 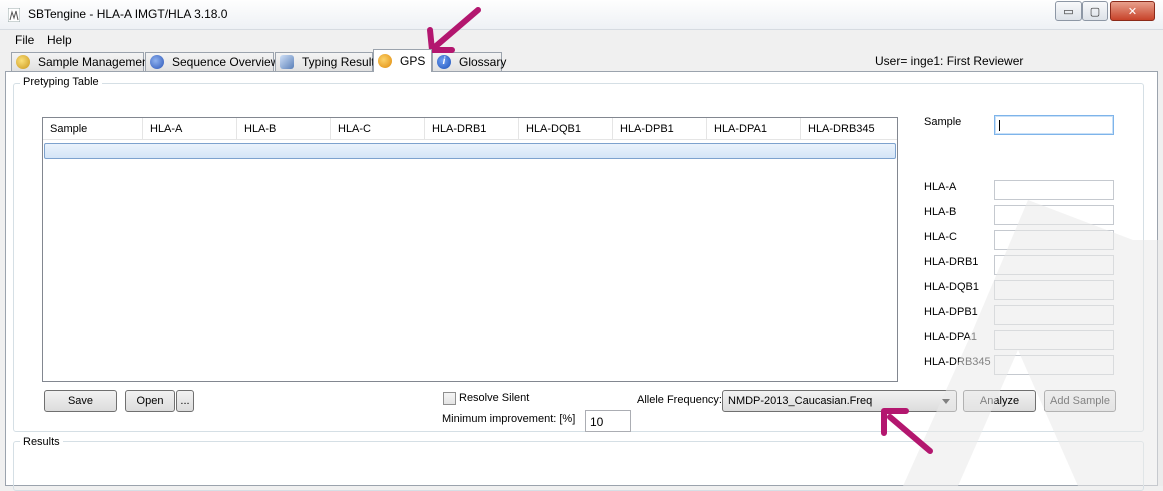 What do you see at coordinates (1054, 125) in the screenshot?
I see `sample-input` at bounding box center [1054, 125].